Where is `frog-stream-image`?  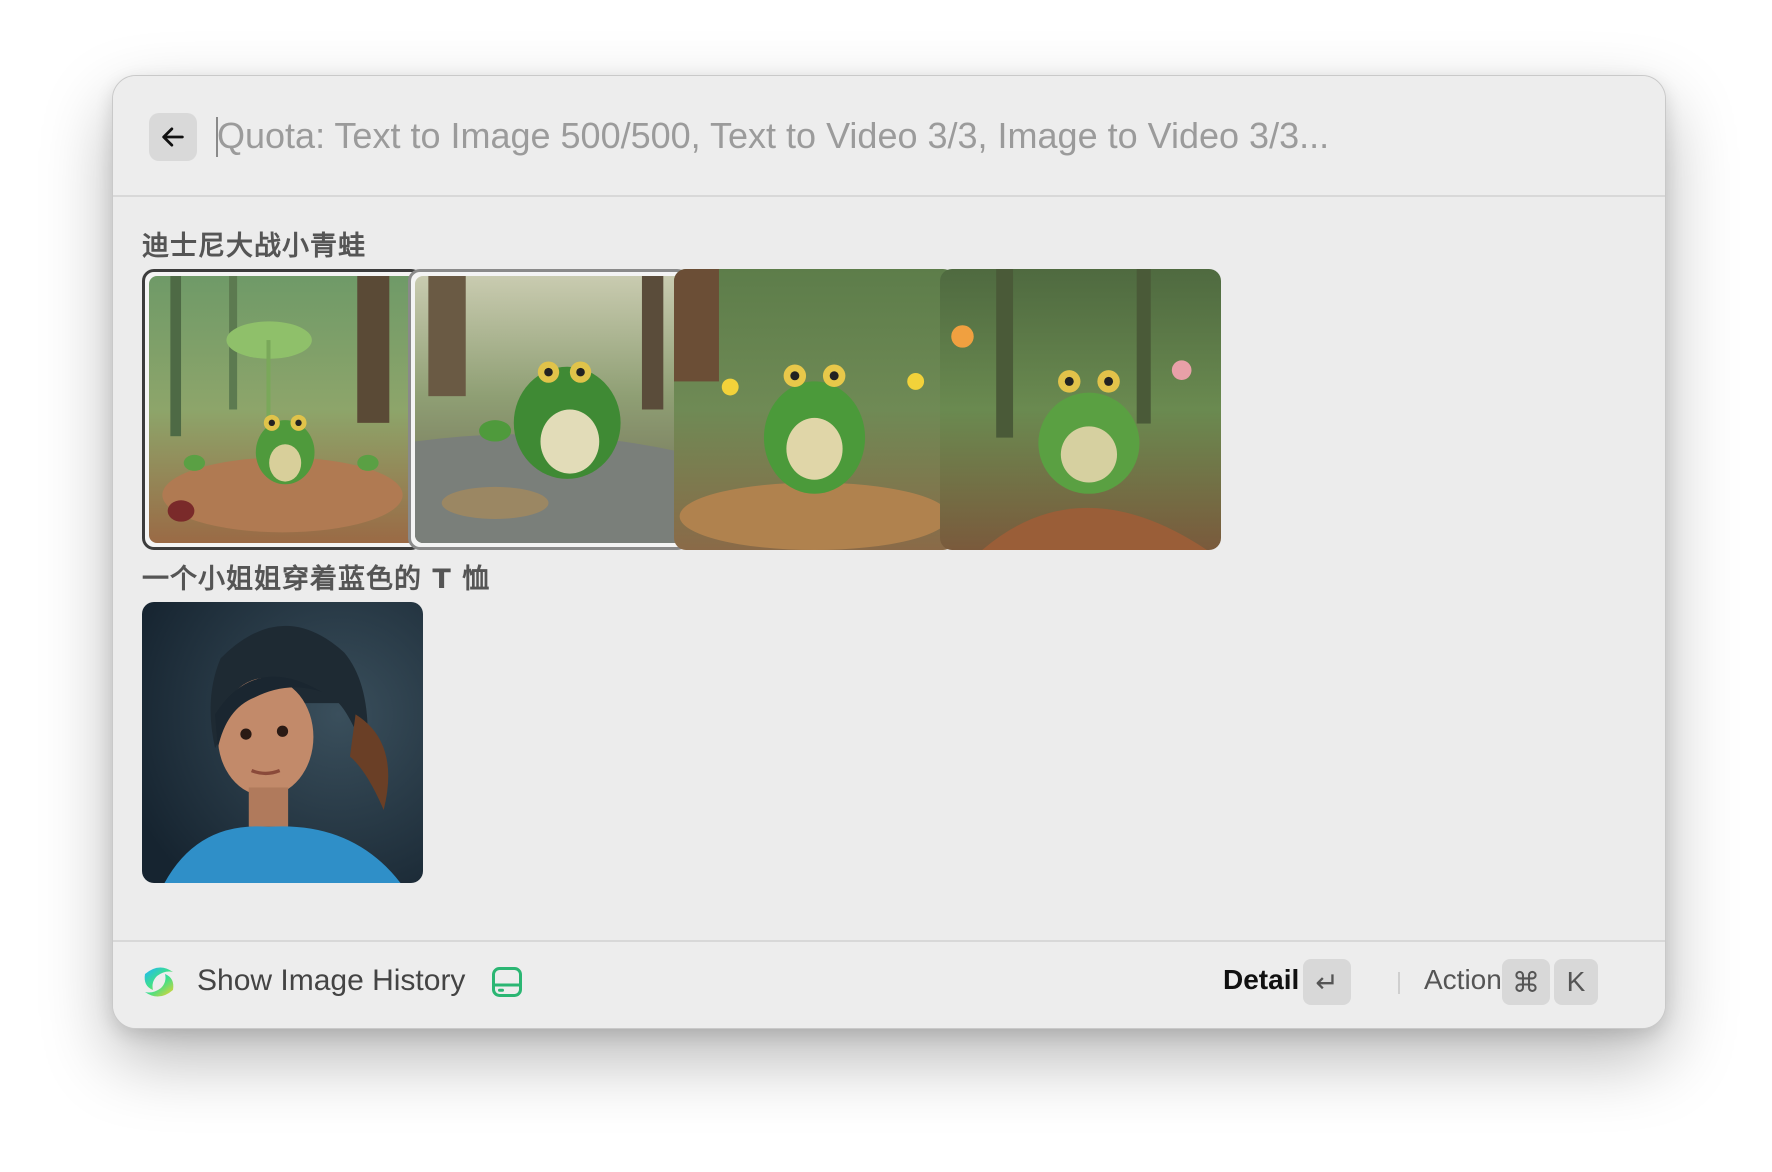
frog-stream-image is located at coordinates (548, 409).